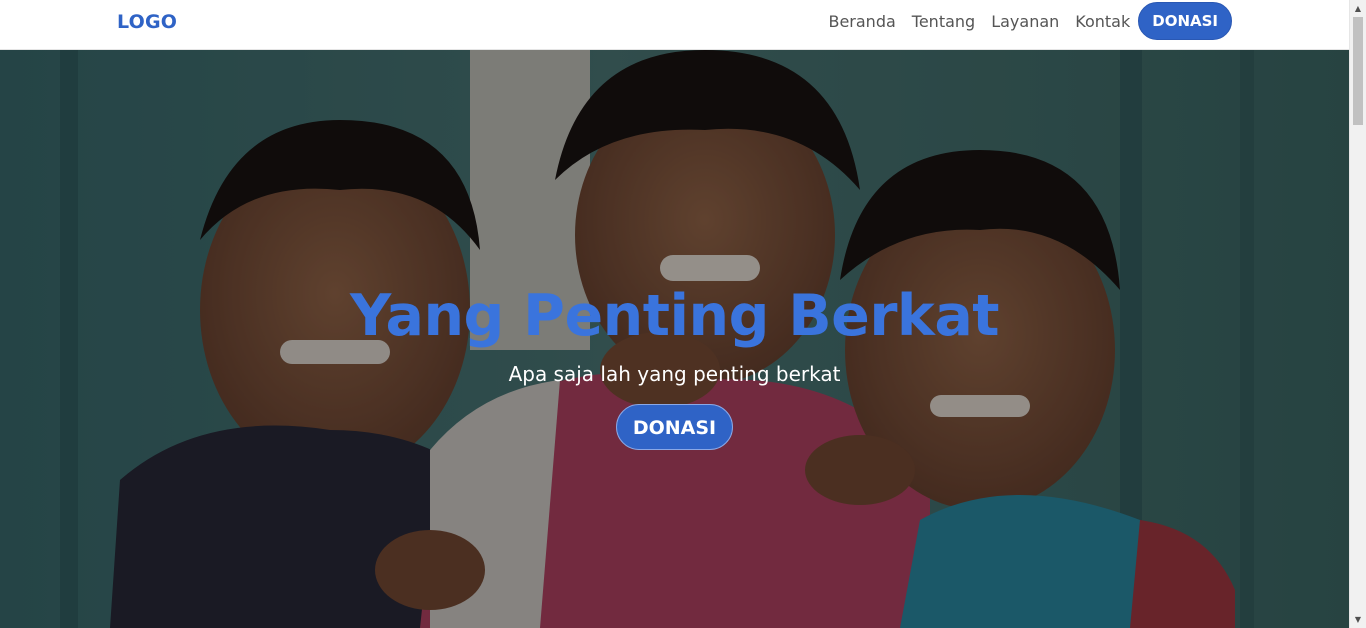 The image size is (1366, 628). I want to click on nav-links: Beranda Tentang Layanan Kontak DONASI, so click(1030, 21).